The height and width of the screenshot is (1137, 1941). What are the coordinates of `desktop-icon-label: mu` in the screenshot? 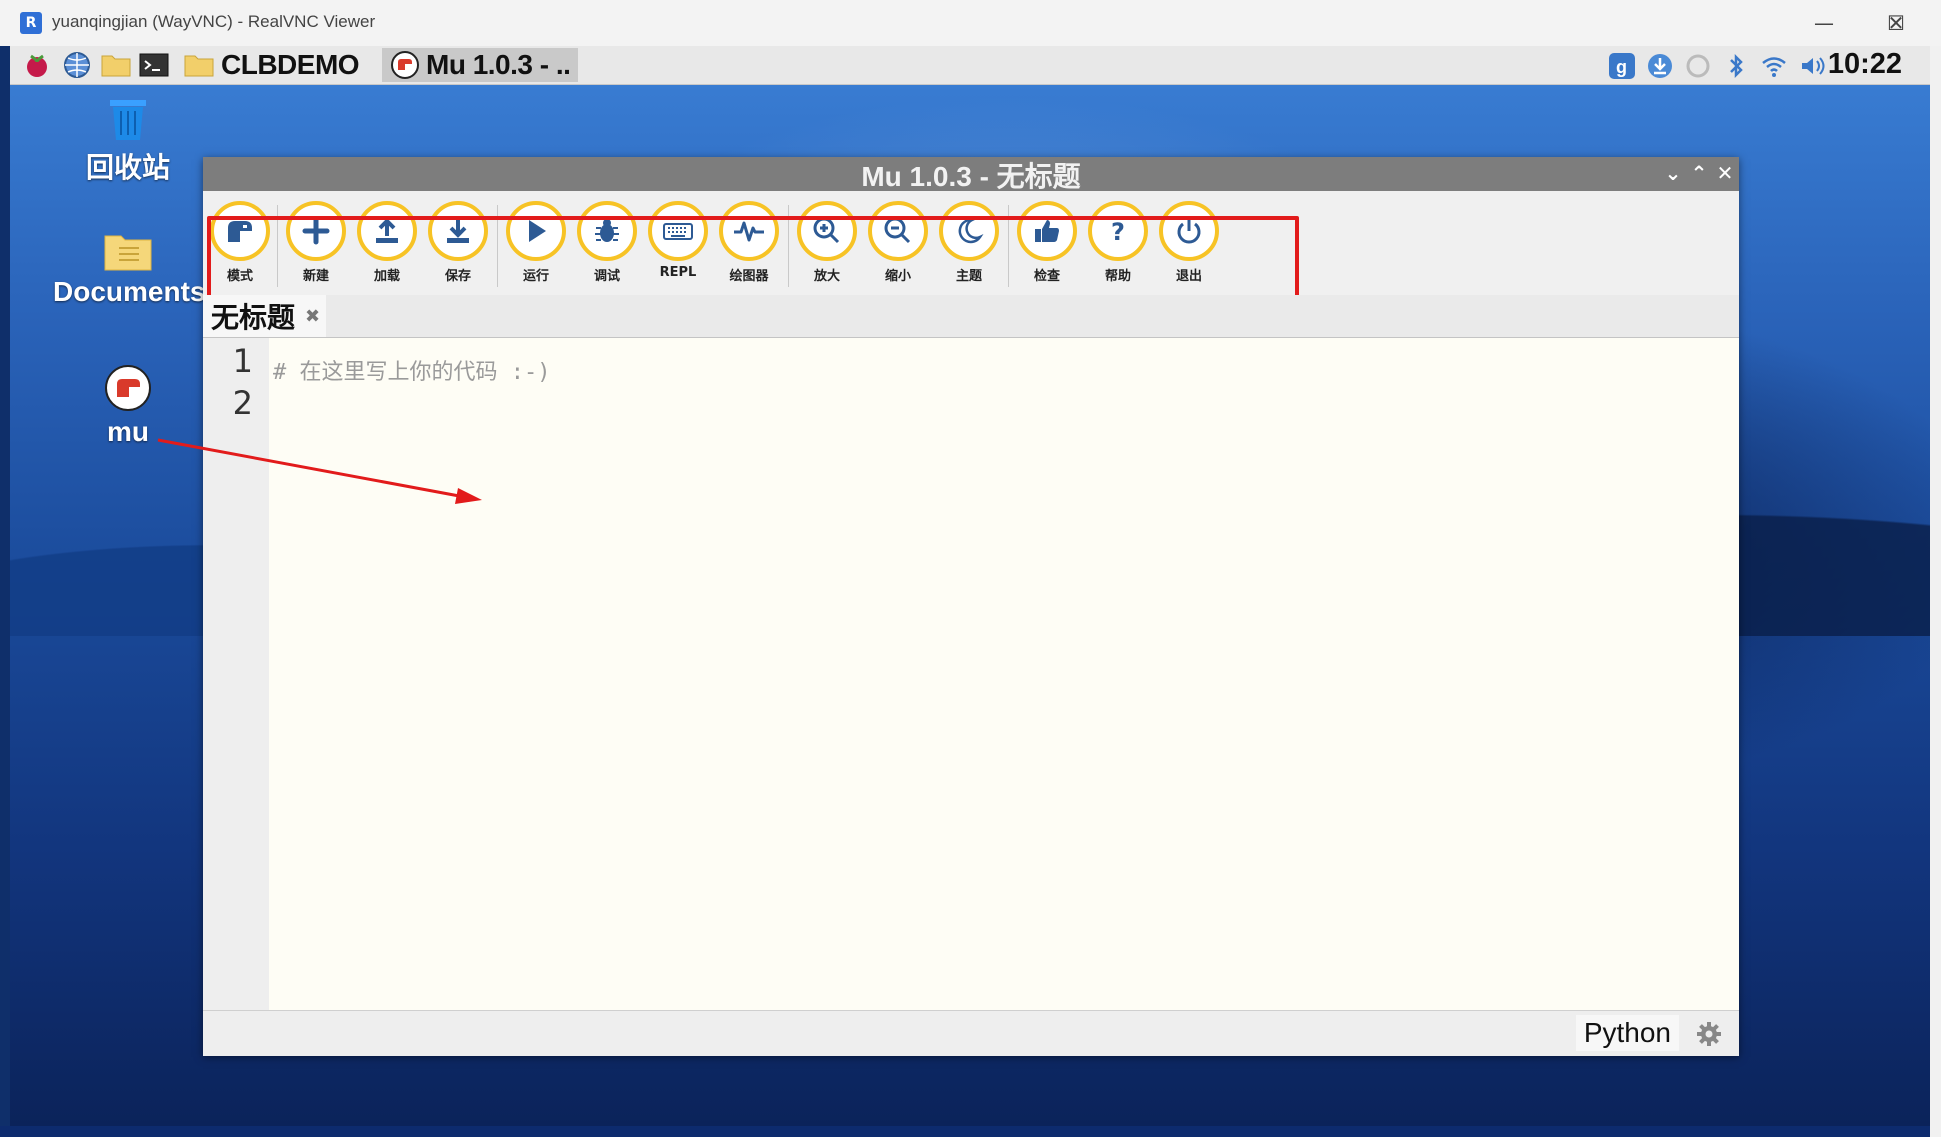 It's located at (128, 431).